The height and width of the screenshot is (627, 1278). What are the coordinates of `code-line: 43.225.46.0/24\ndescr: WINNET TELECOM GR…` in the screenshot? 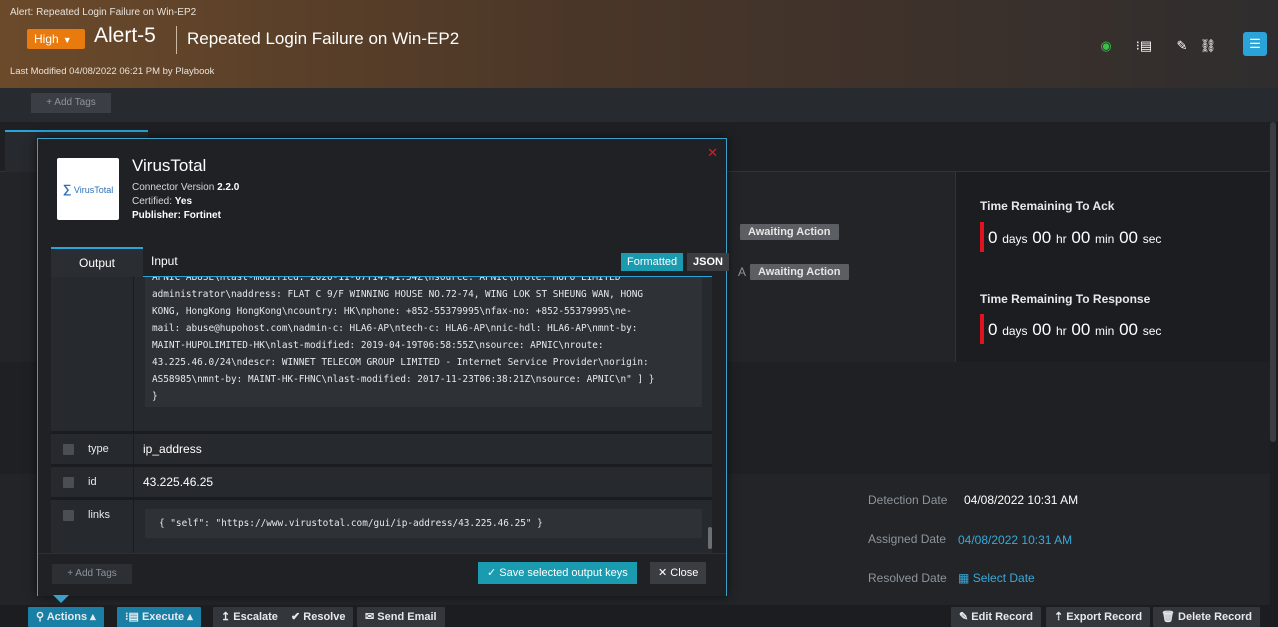 It's located at (400, 362).